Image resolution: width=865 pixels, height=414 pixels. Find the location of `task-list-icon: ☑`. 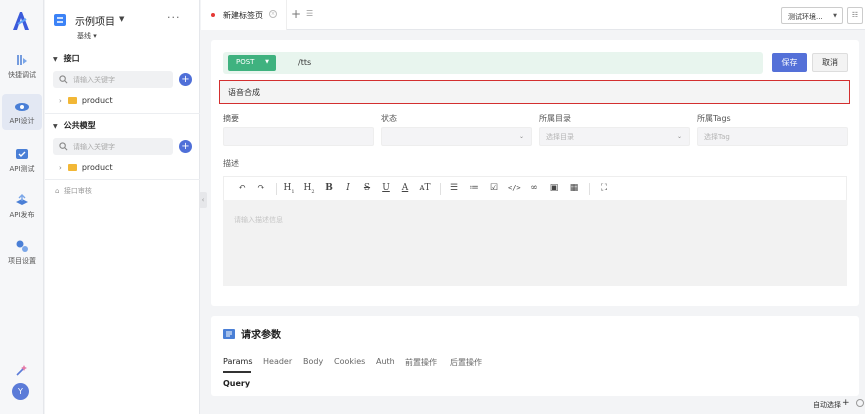

task-list-icon: ☑ is located at coordinates (494, 188).